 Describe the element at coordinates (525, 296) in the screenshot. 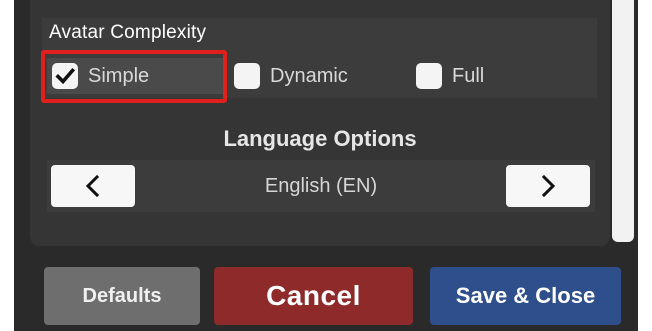

I see `save-close-button: Save & Close` at that location.